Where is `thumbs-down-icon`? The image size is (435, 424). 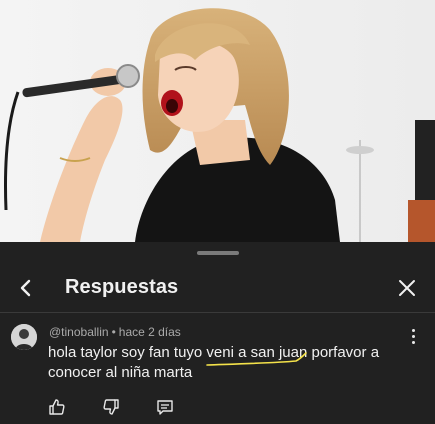 thumbs-down-icon is located at coordinates (111, 407).